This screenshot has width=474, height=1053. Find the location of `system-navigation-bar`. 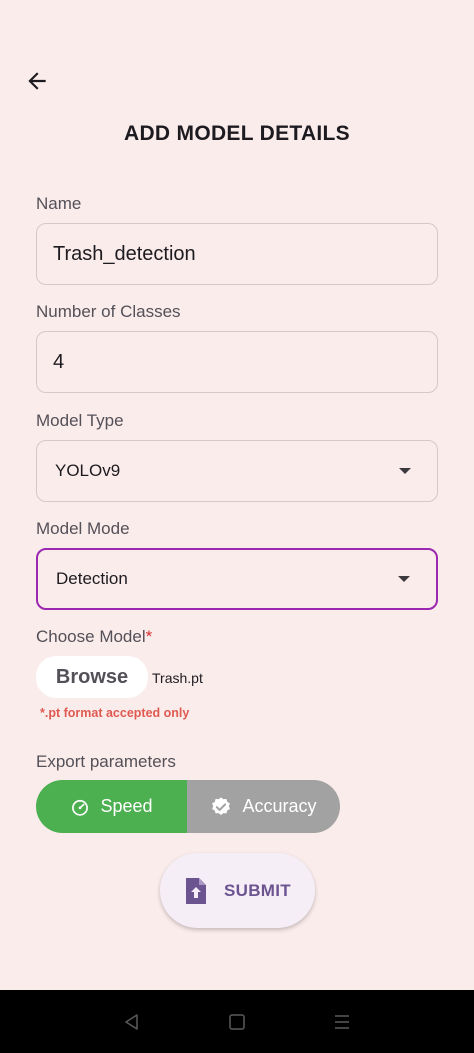

system-navigation-bar is located at coordinates (237, 1021).